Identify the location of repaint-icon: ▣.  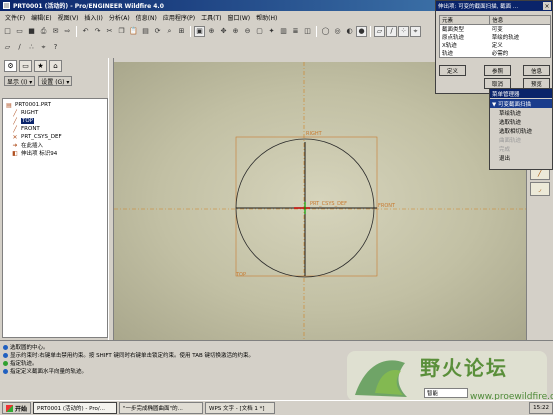
(199, 31).